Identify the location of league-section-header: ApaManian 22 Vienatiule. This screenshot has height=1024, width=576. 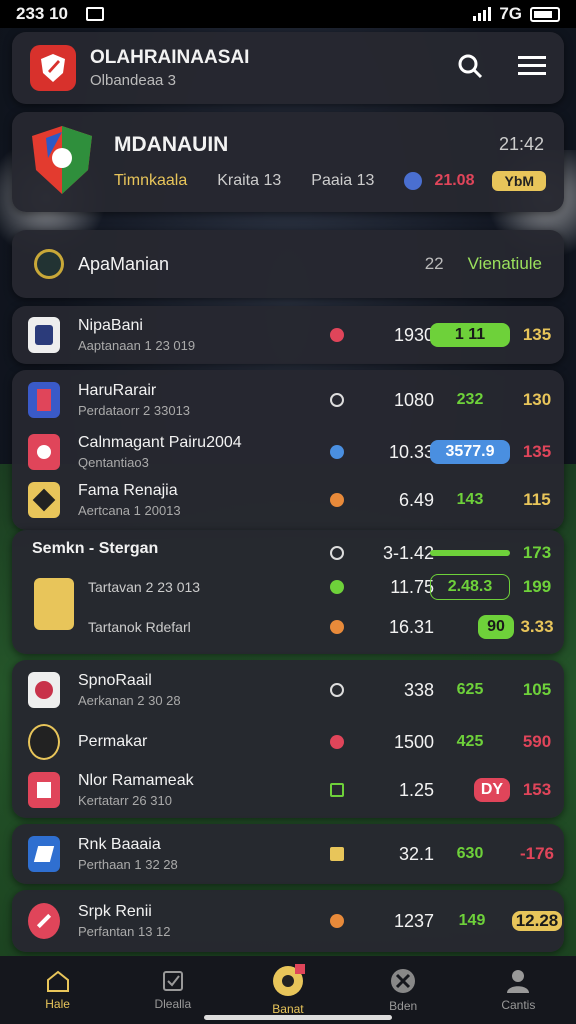
(288, 264).